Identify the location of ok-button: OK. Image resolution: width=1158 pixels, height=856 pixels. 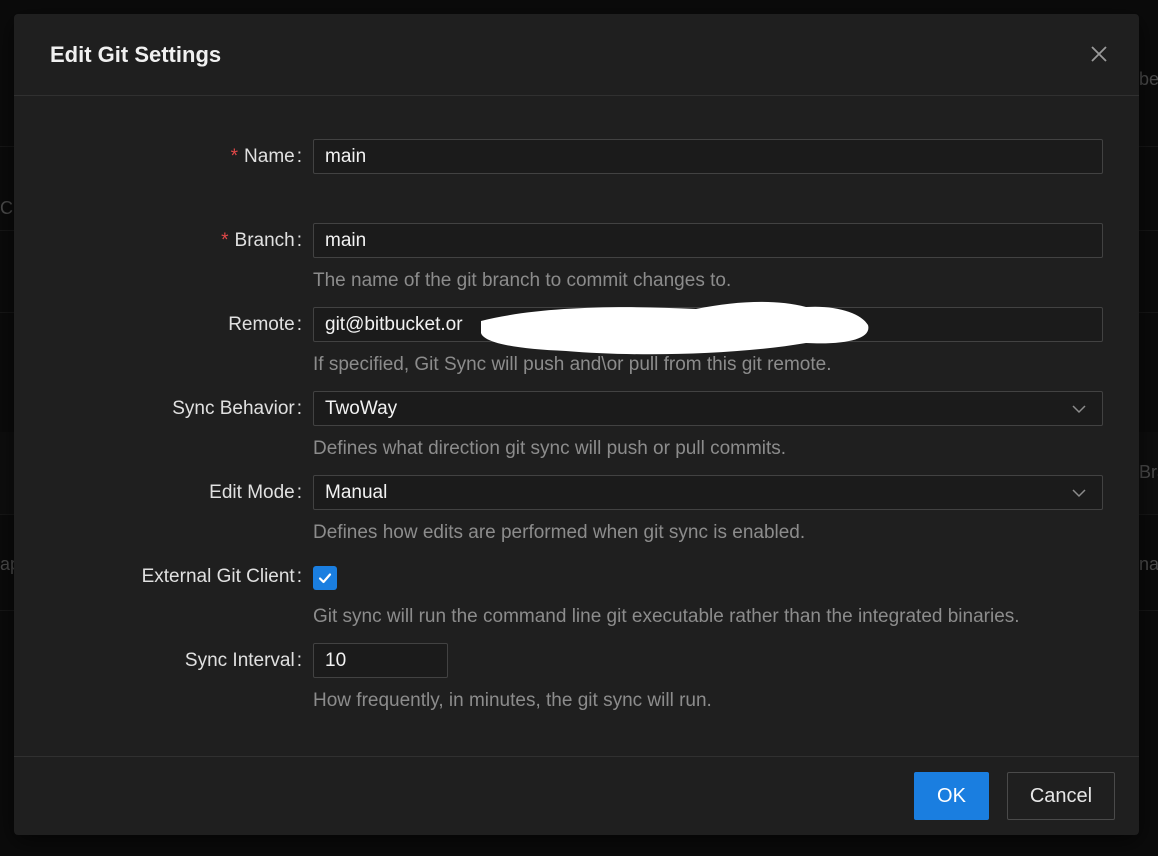
(951, 796).